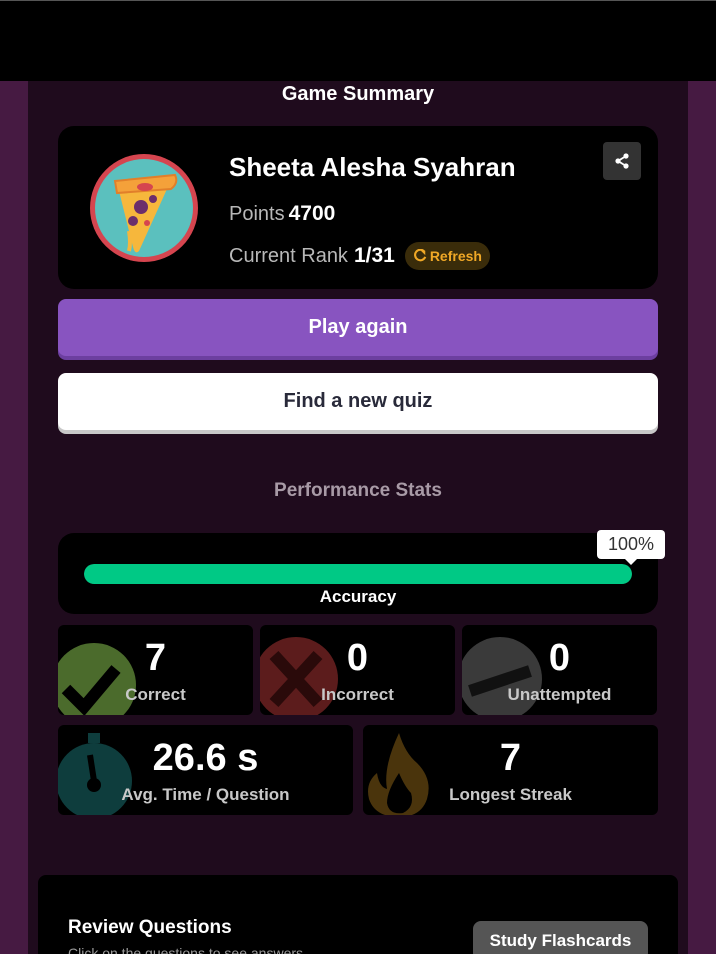  What do you see at coordinates (374, 255) in the screenshot?
I see `rank-value: 1/31` at bounding box center [374, 255].